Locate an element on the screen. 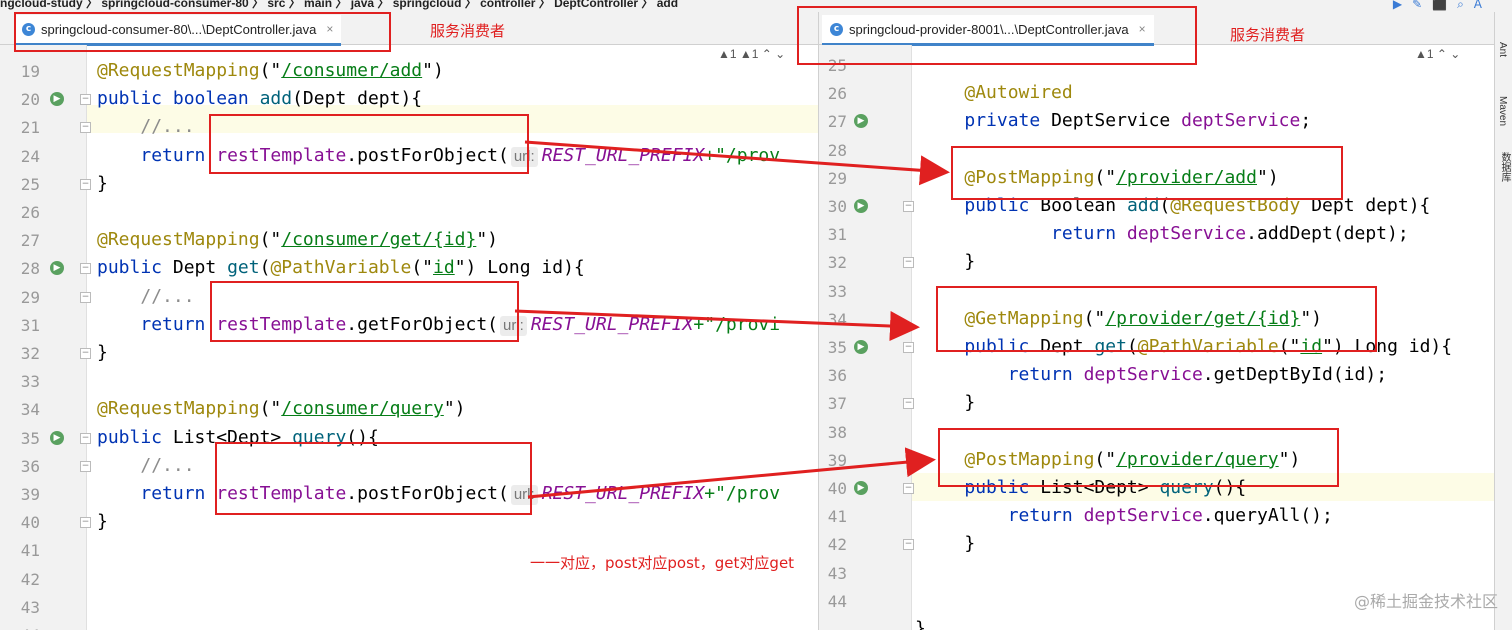 The width and height of the screenshot is (1512, 630). arrow-query is located at coordinates (731, 473).